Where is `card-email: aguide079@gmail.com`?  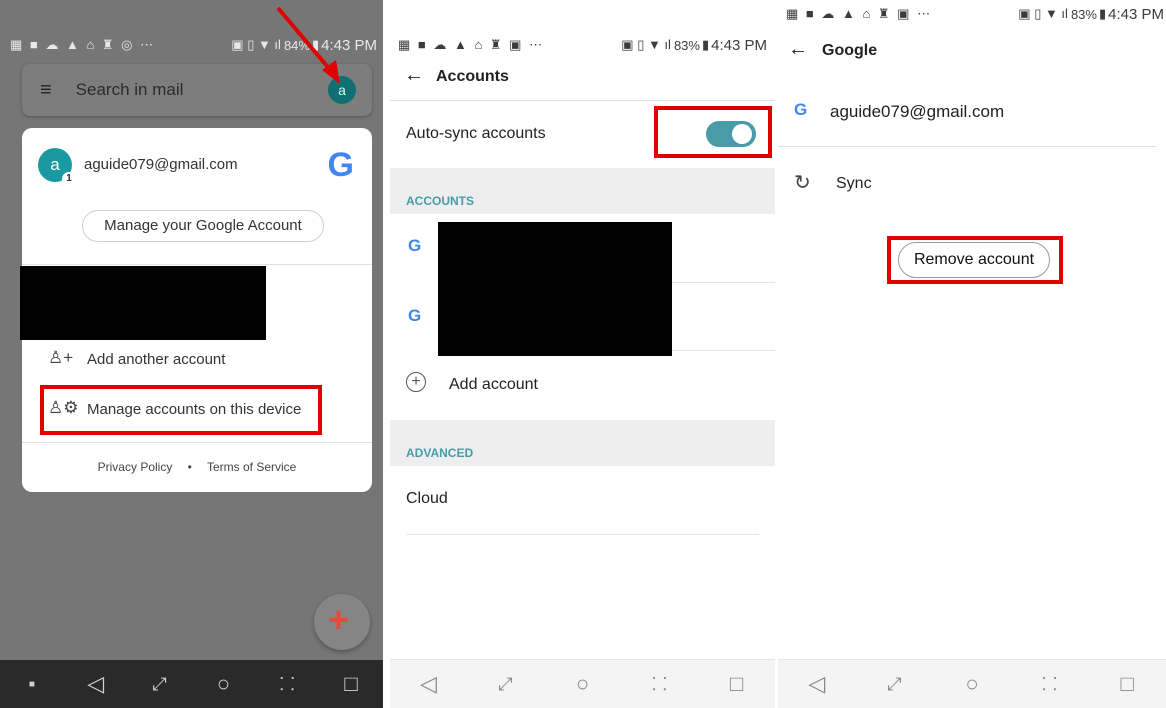 card-email: aguide079@gmail.com is located at coordinates (161, 164).